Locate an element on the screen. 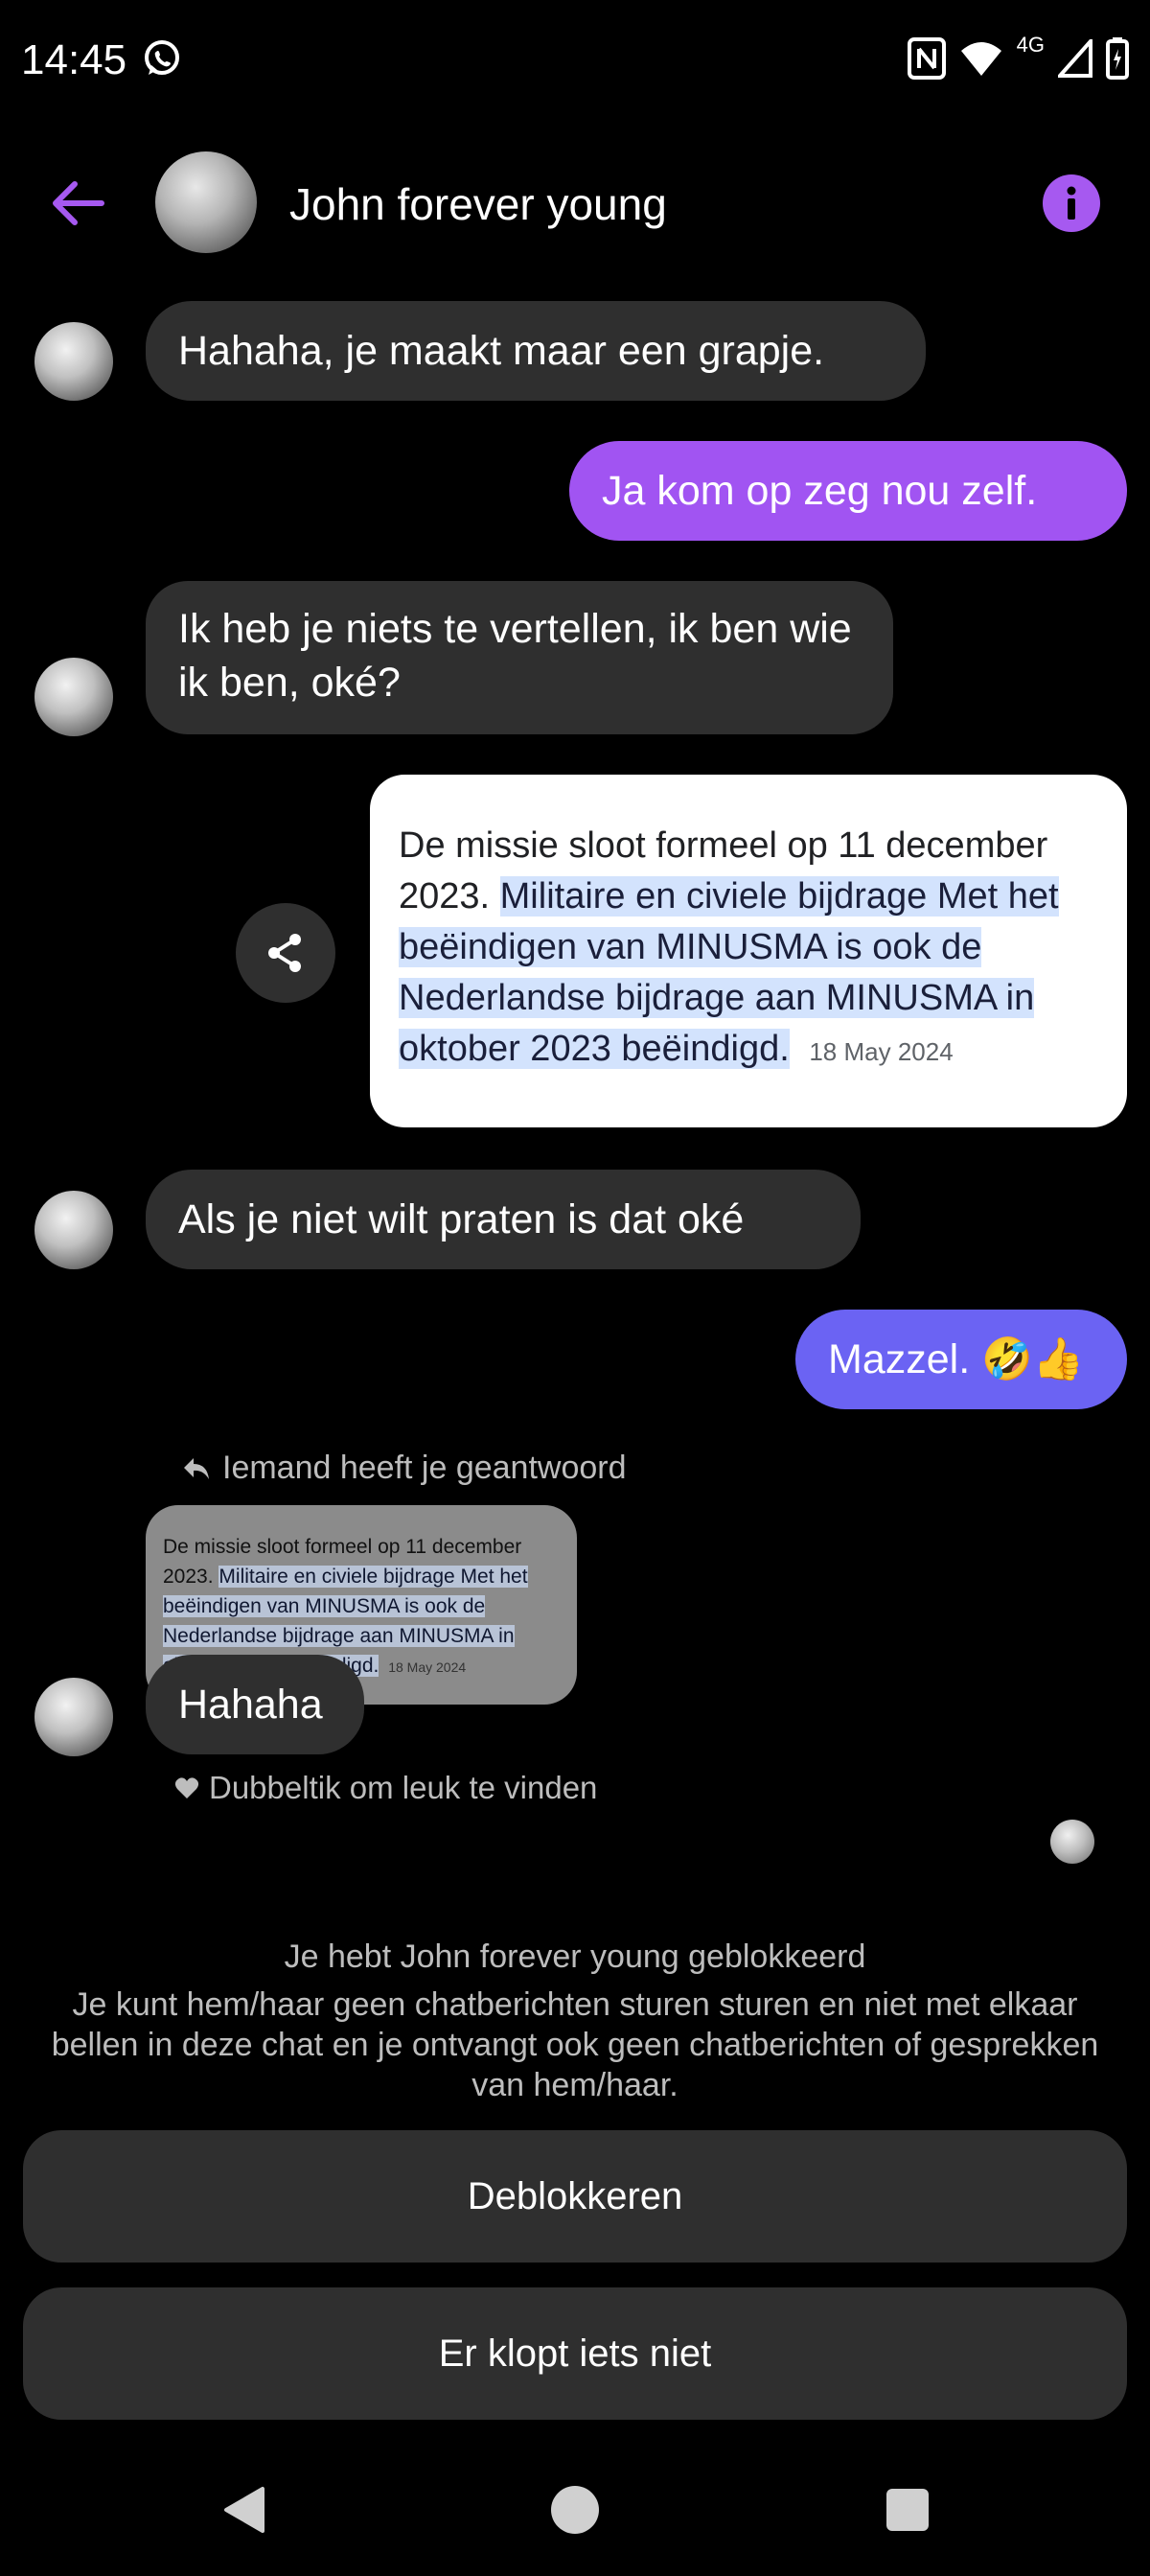 This screenshot has height=2576, width=1150. like-hint: Dubbeltik om leuk te vinden is located at coordinates (385, 1788).